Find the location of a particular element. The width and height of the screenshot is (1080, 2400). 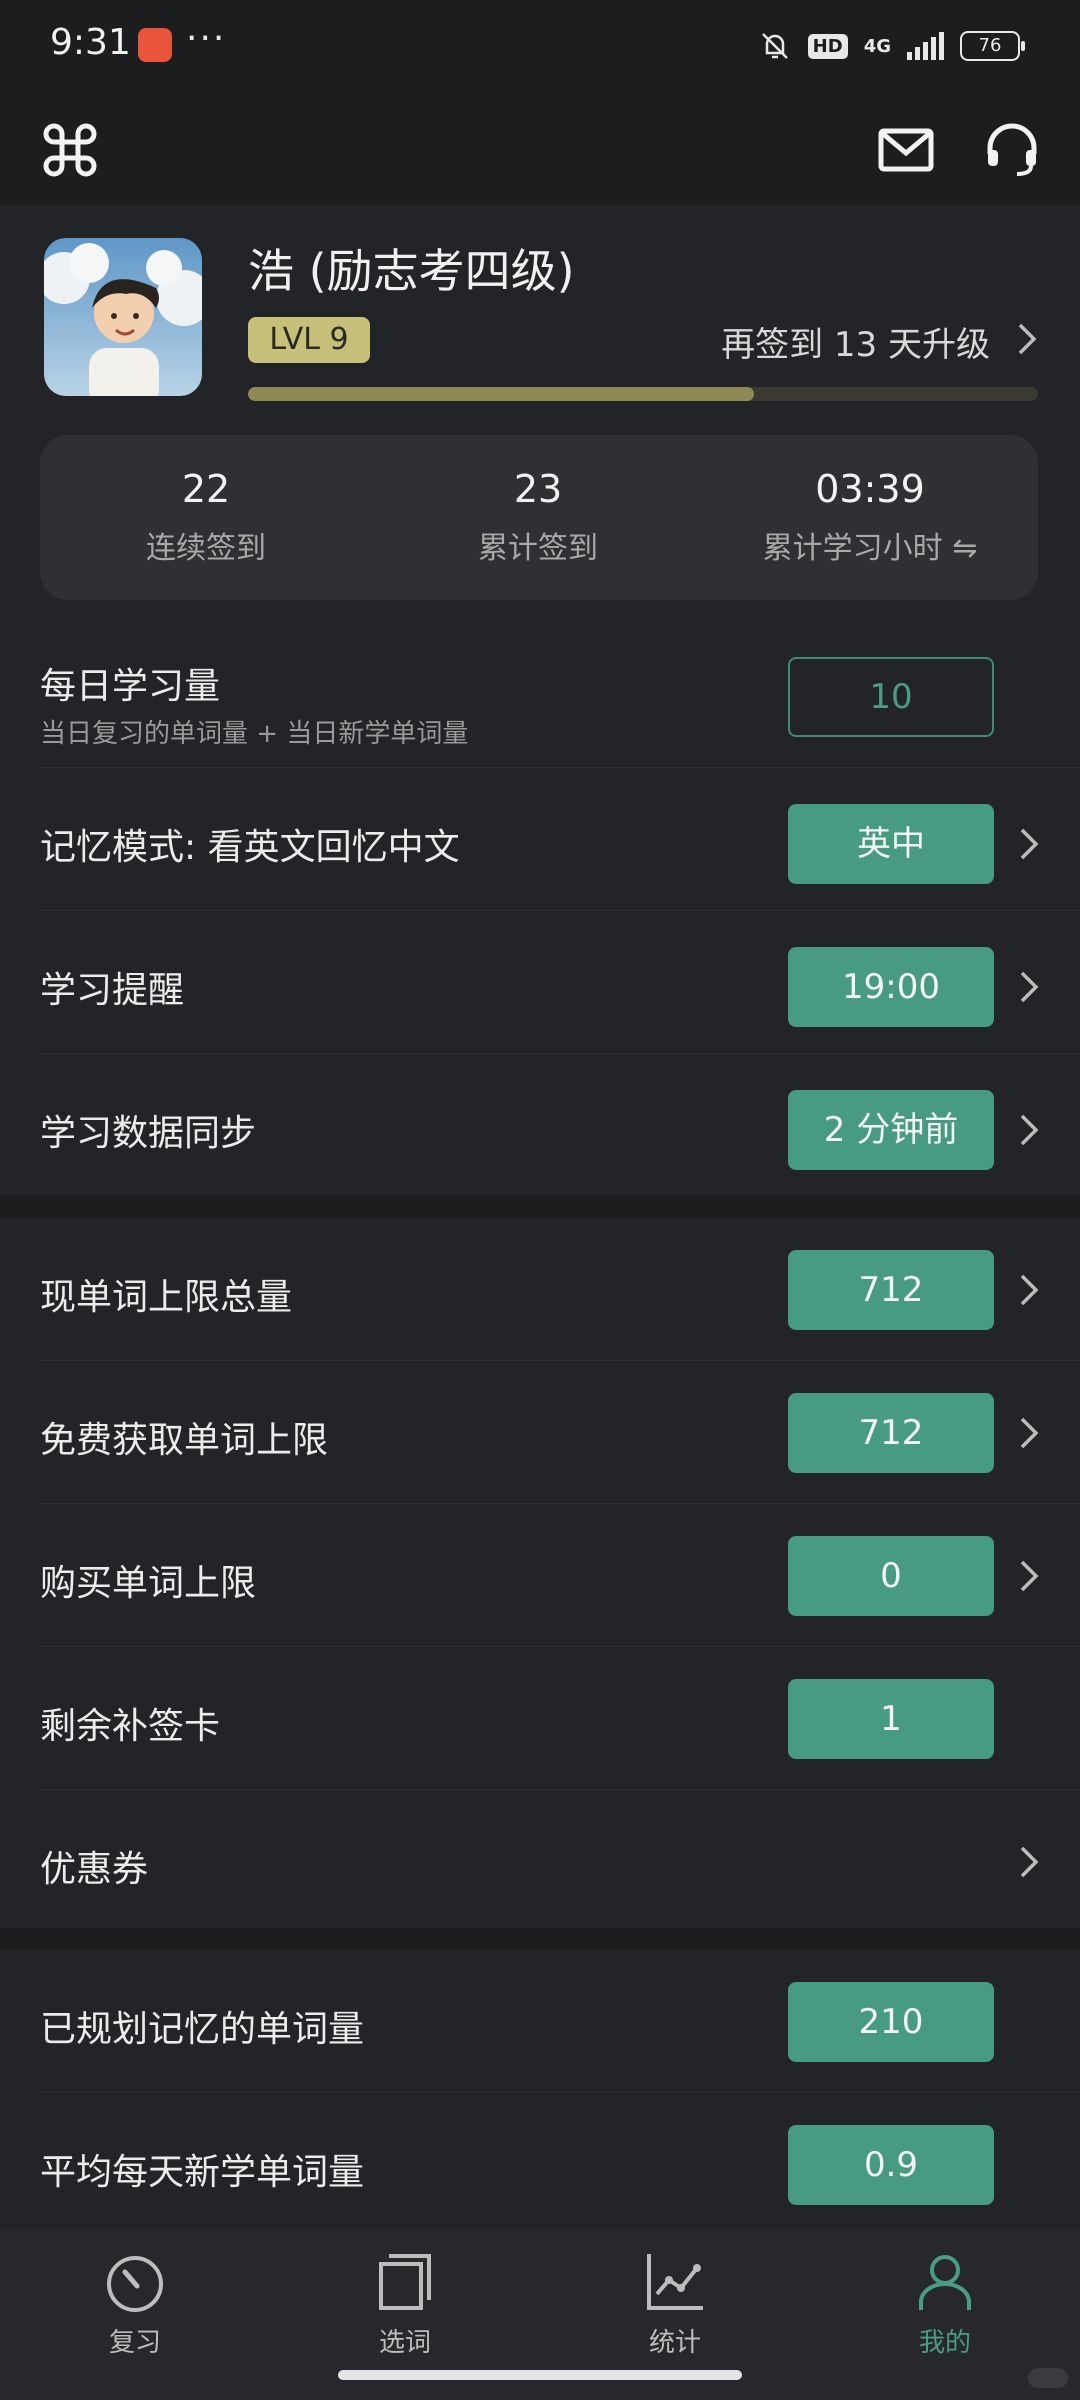

stats-card: 22 连续签到 23 累计签到 03:39 累计学习小时 ⇋ is located at coordinates (539, 517).